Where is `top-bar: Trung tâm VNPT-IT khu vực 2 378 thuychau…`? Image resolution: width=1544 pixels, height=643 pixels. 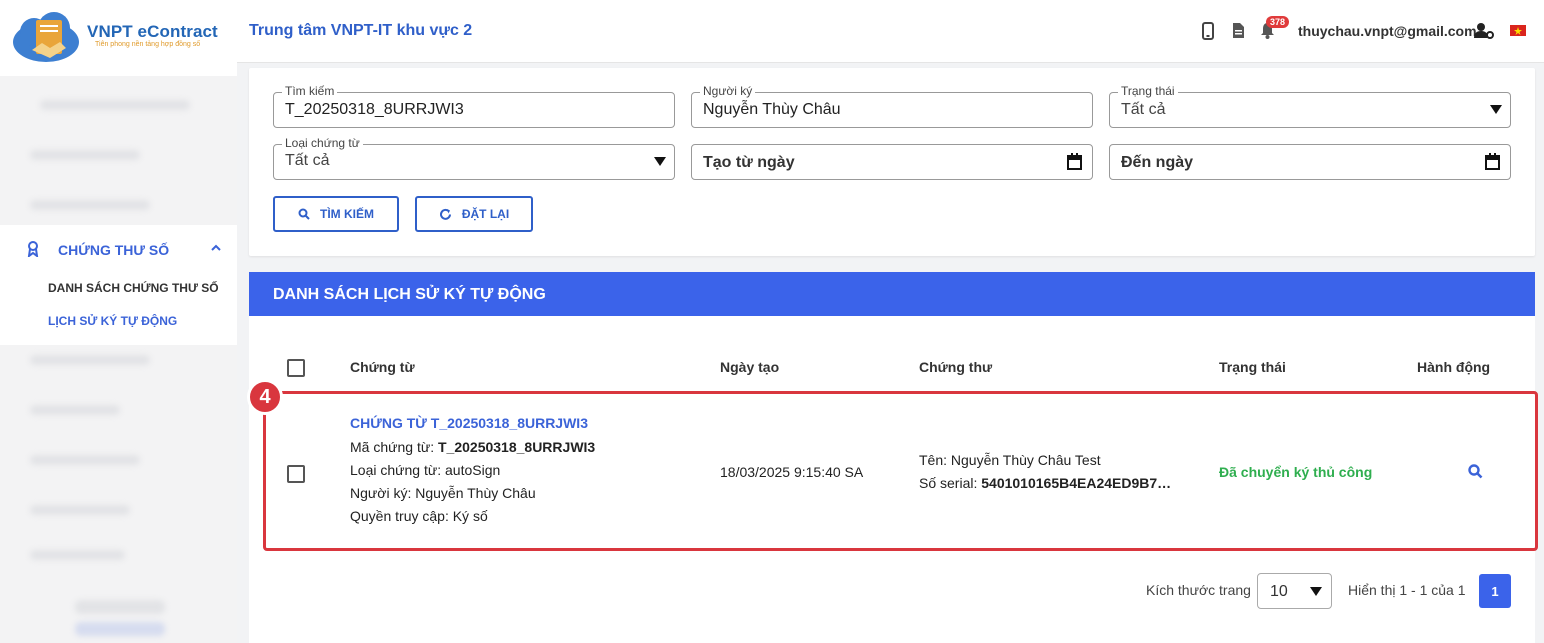 top-bar: Trung tâm VNPT-IT khu vực 2 378 thuychau… is located at coordinates (890, 31).